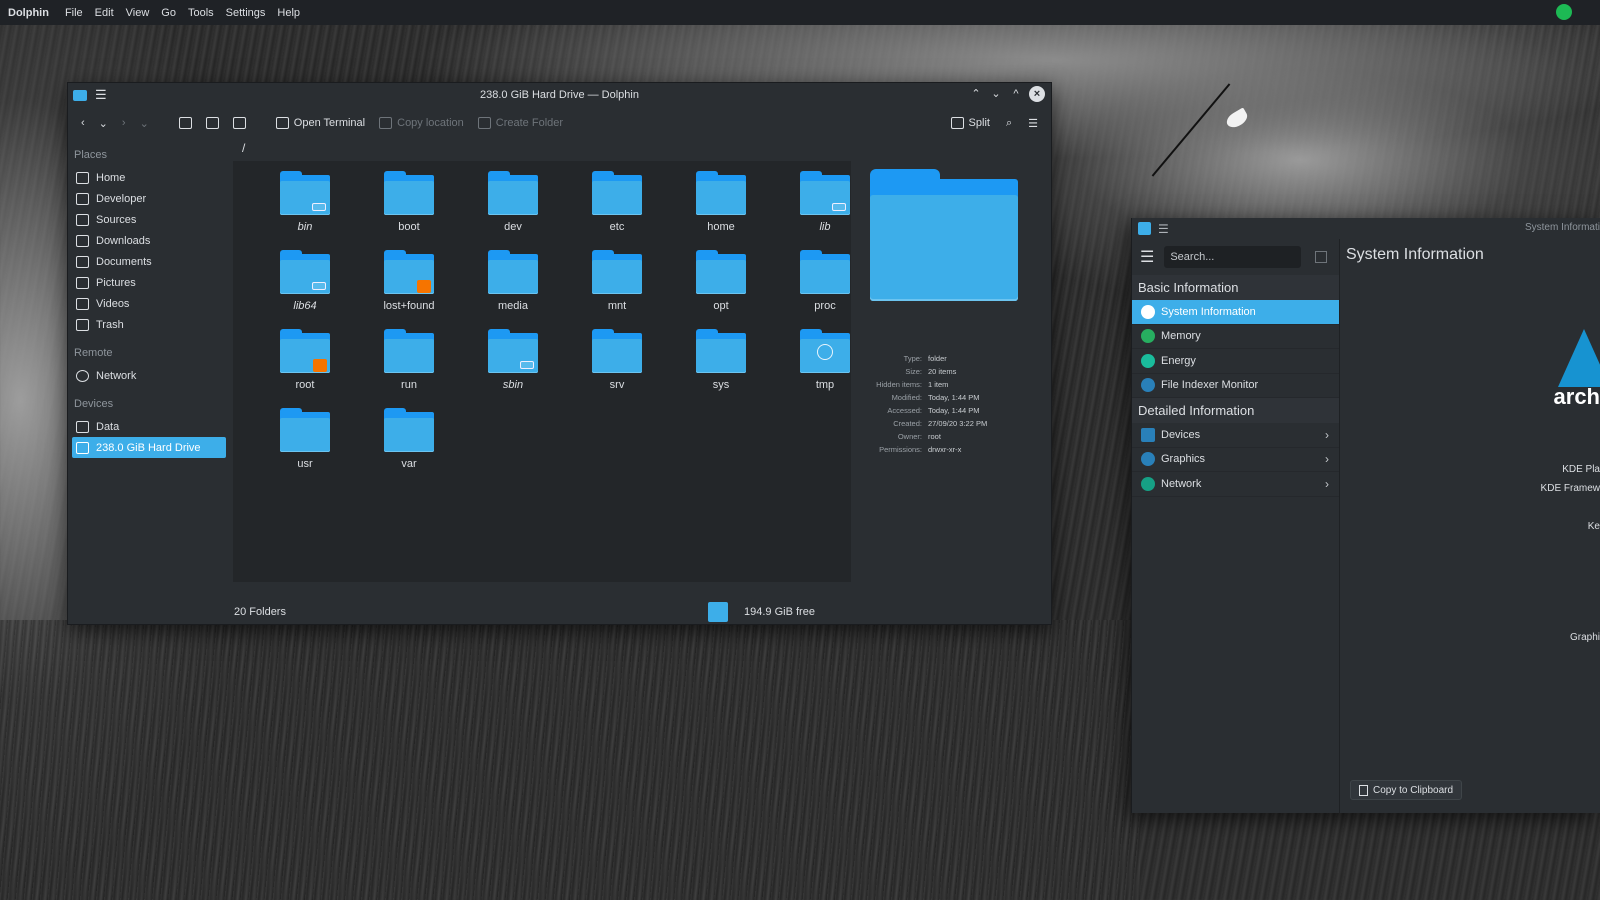 The image size is (1600, 900). Describe the element at coordinates (409, 368) in the screenshot. I see `folder-item: run` at that location.